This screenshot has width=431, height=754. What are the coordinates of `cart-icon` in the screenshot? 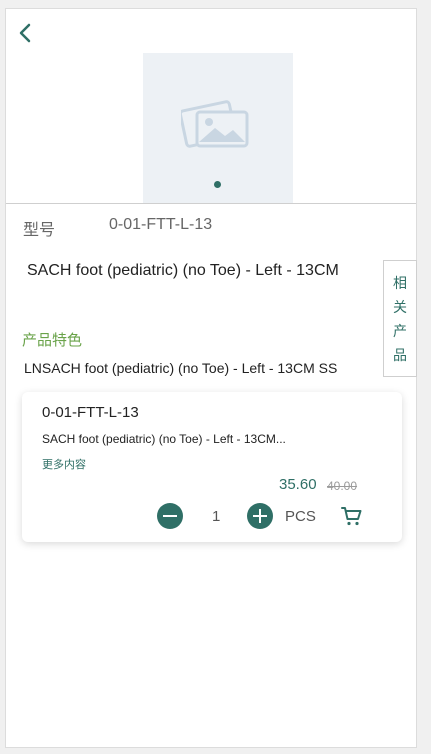 It's located at (351, 516).